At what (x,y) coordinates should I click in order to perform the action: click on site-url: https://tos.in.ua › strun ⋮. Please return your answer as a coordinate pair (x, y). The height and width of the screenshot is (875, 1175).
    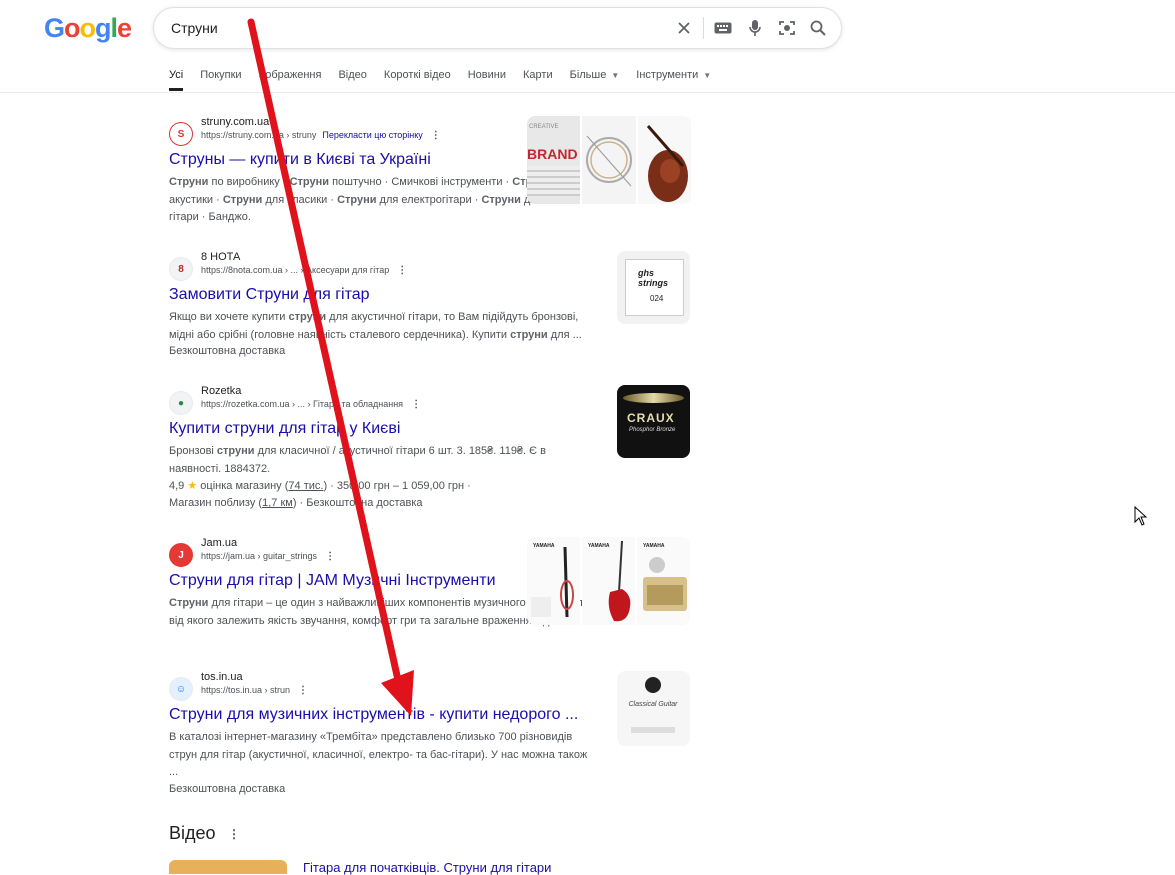
    Looking at the image, I should click on (254, 690).